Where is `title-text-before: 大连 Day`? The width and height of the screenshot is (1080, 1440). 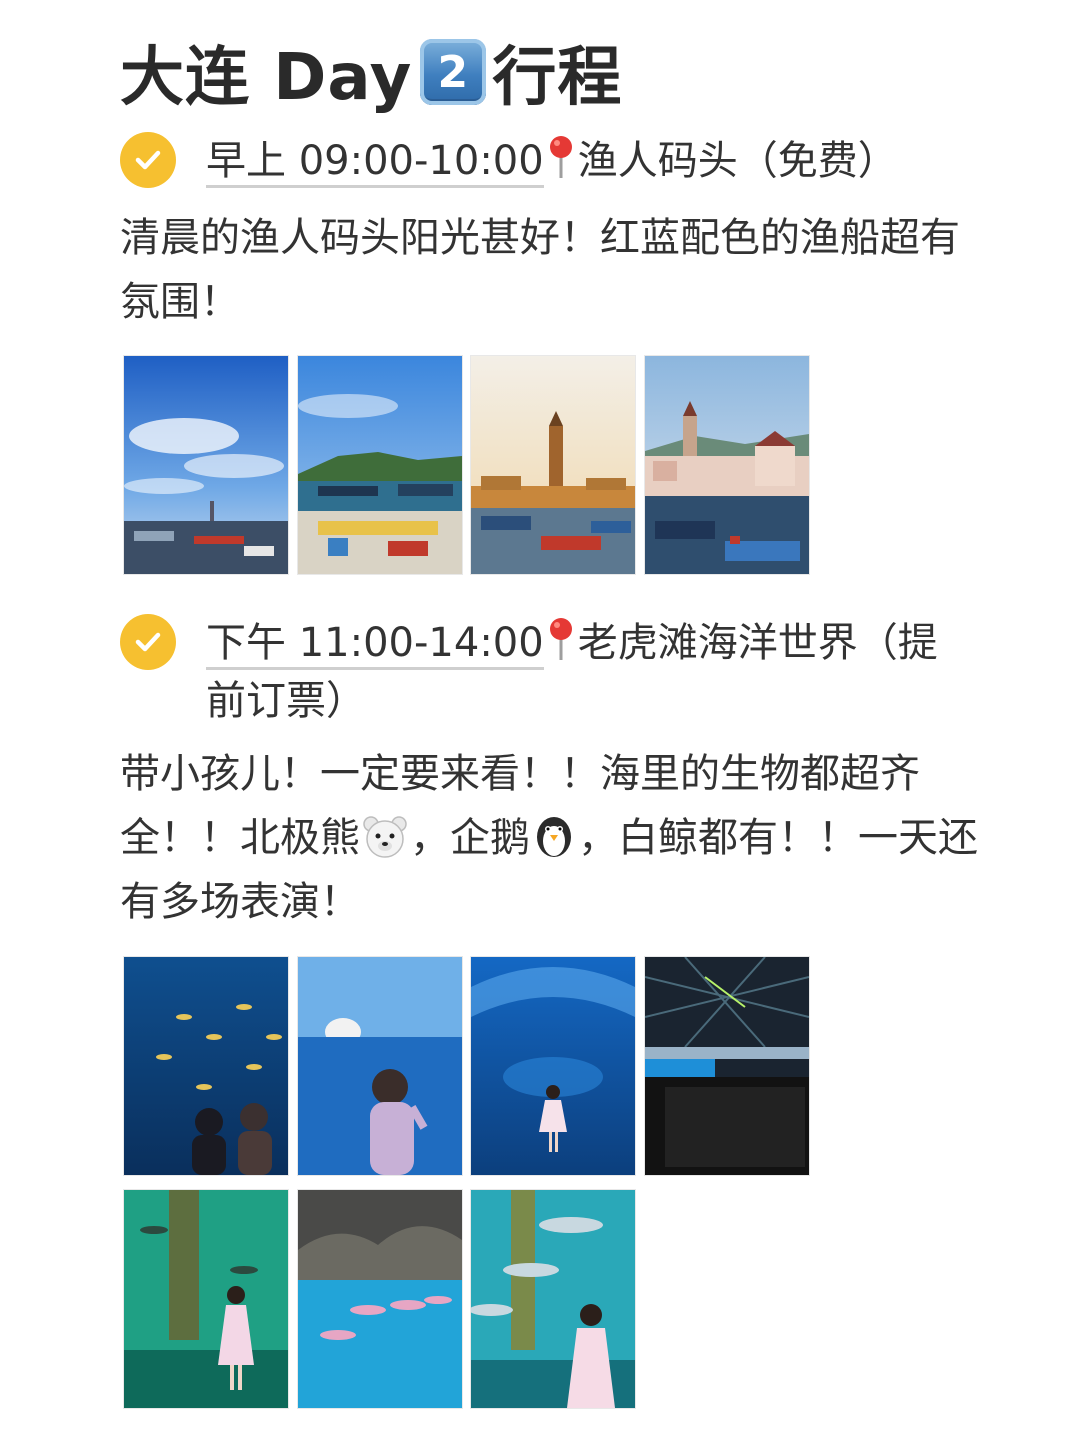 title-text-before: 大连 Day is located at coordinates (266, 78).